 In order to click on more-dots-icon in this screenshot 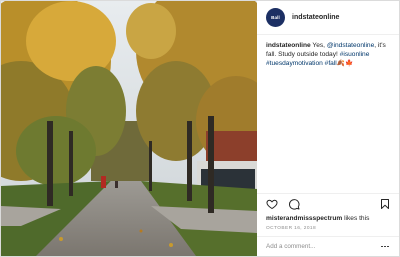, I will do `click(385, 247)`.